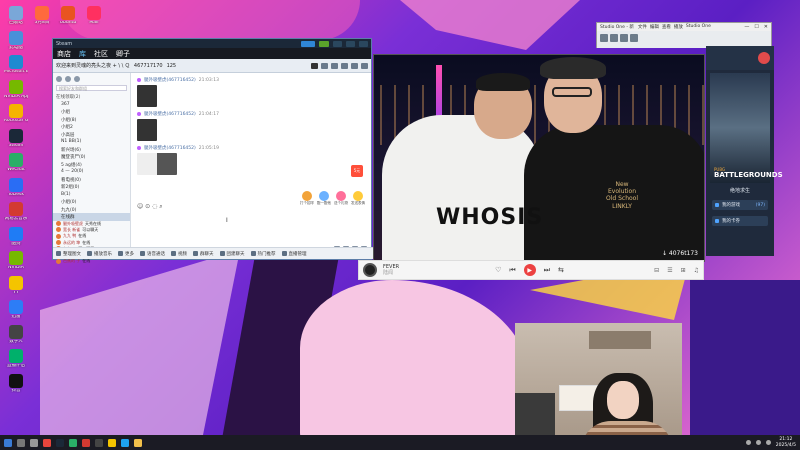  Describe the element at coordinates (529, 270) in the screenshot. I see `play-button: ▶` at that location.